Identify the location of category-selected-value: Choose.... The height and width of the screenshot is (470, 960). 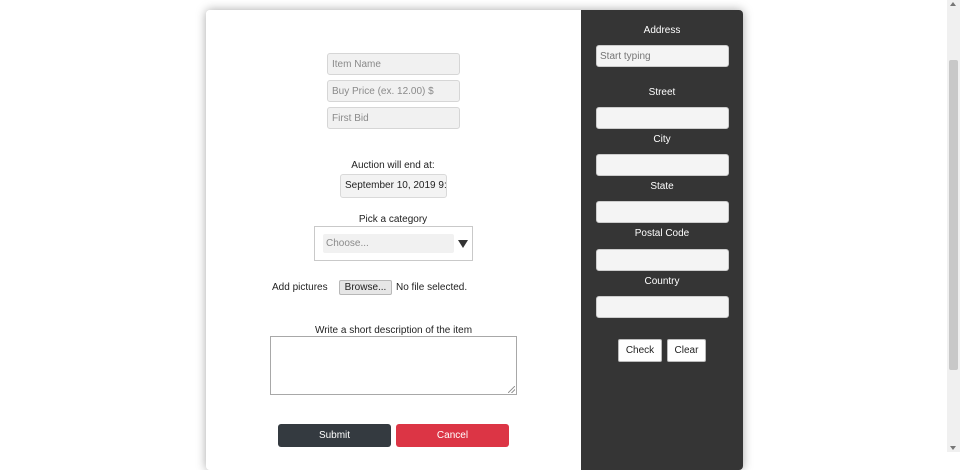
(388, 243).